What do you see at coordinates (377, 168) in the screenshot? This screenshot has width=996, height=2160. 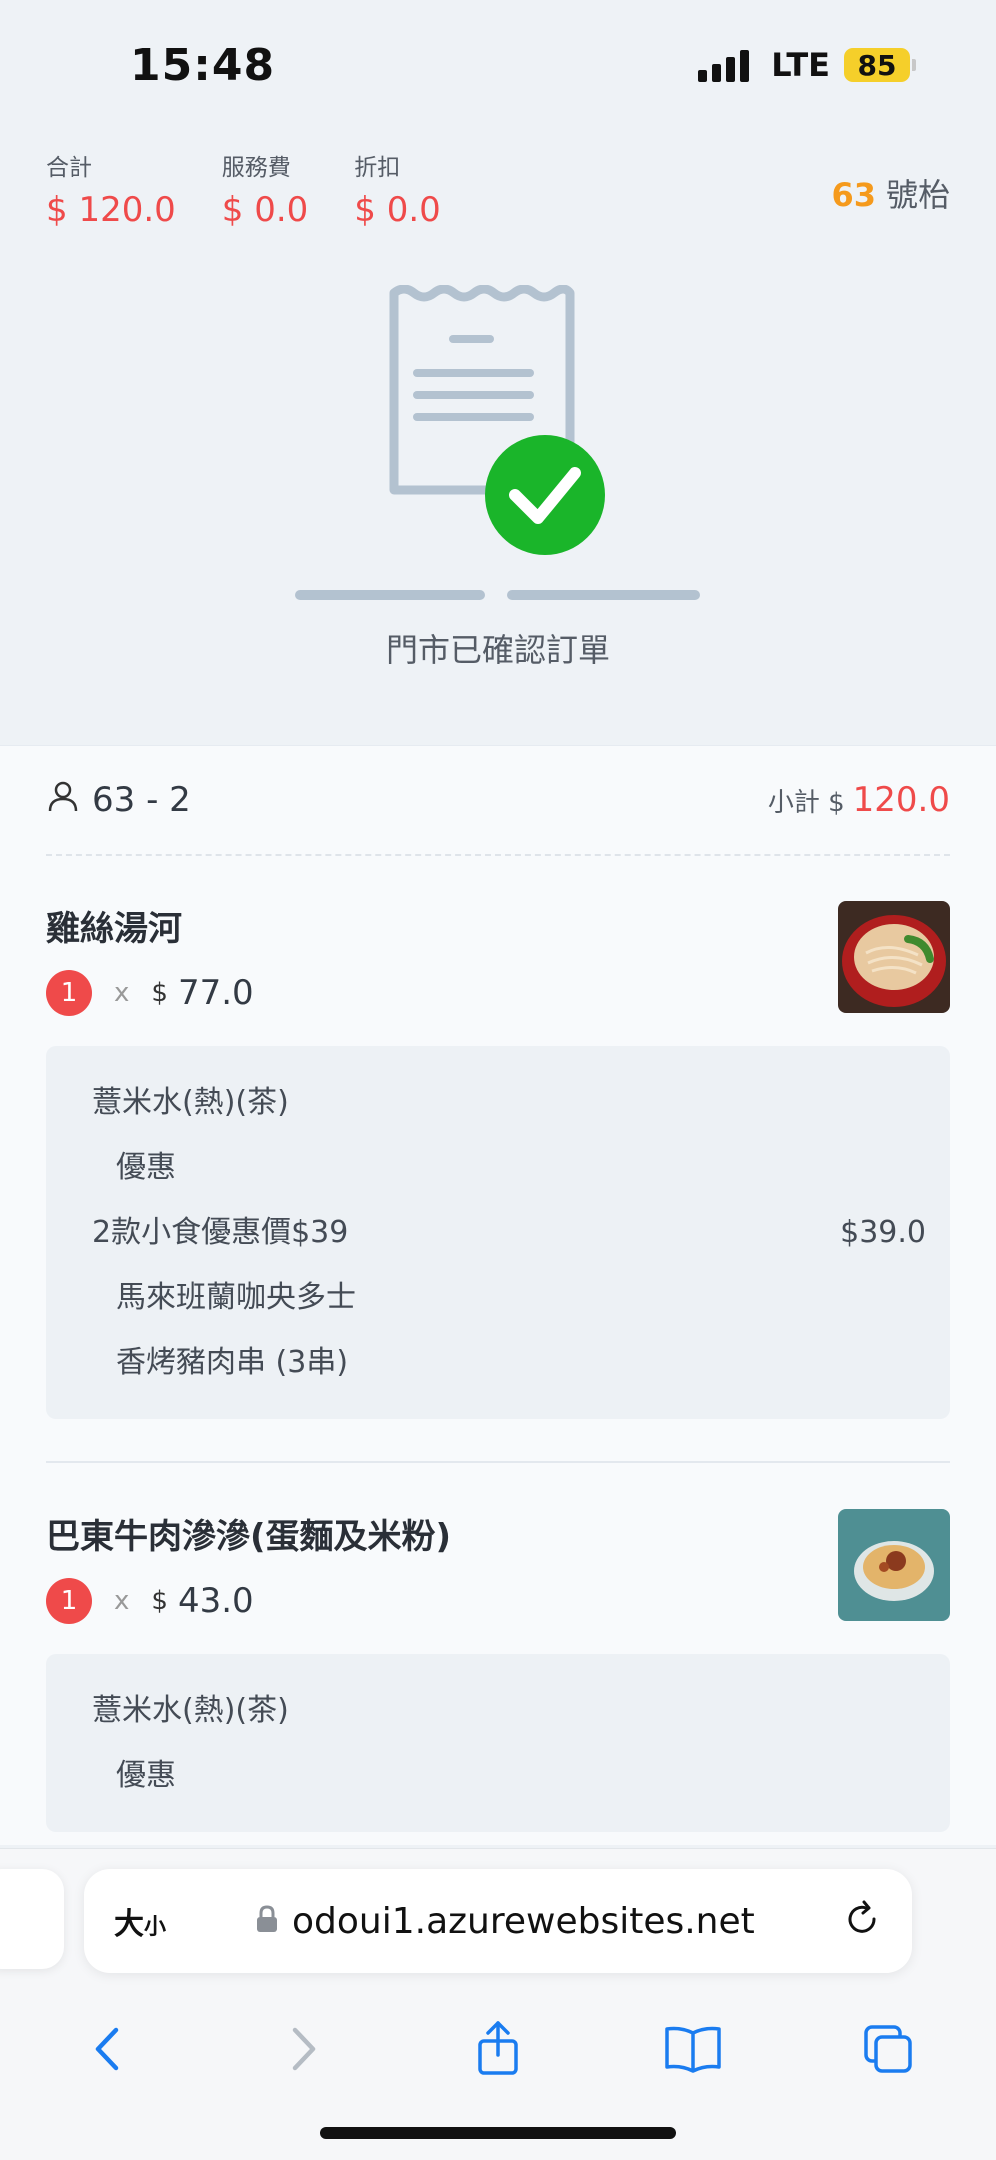 I see `discount-label: 折扣` at bounding box center [377, 168].